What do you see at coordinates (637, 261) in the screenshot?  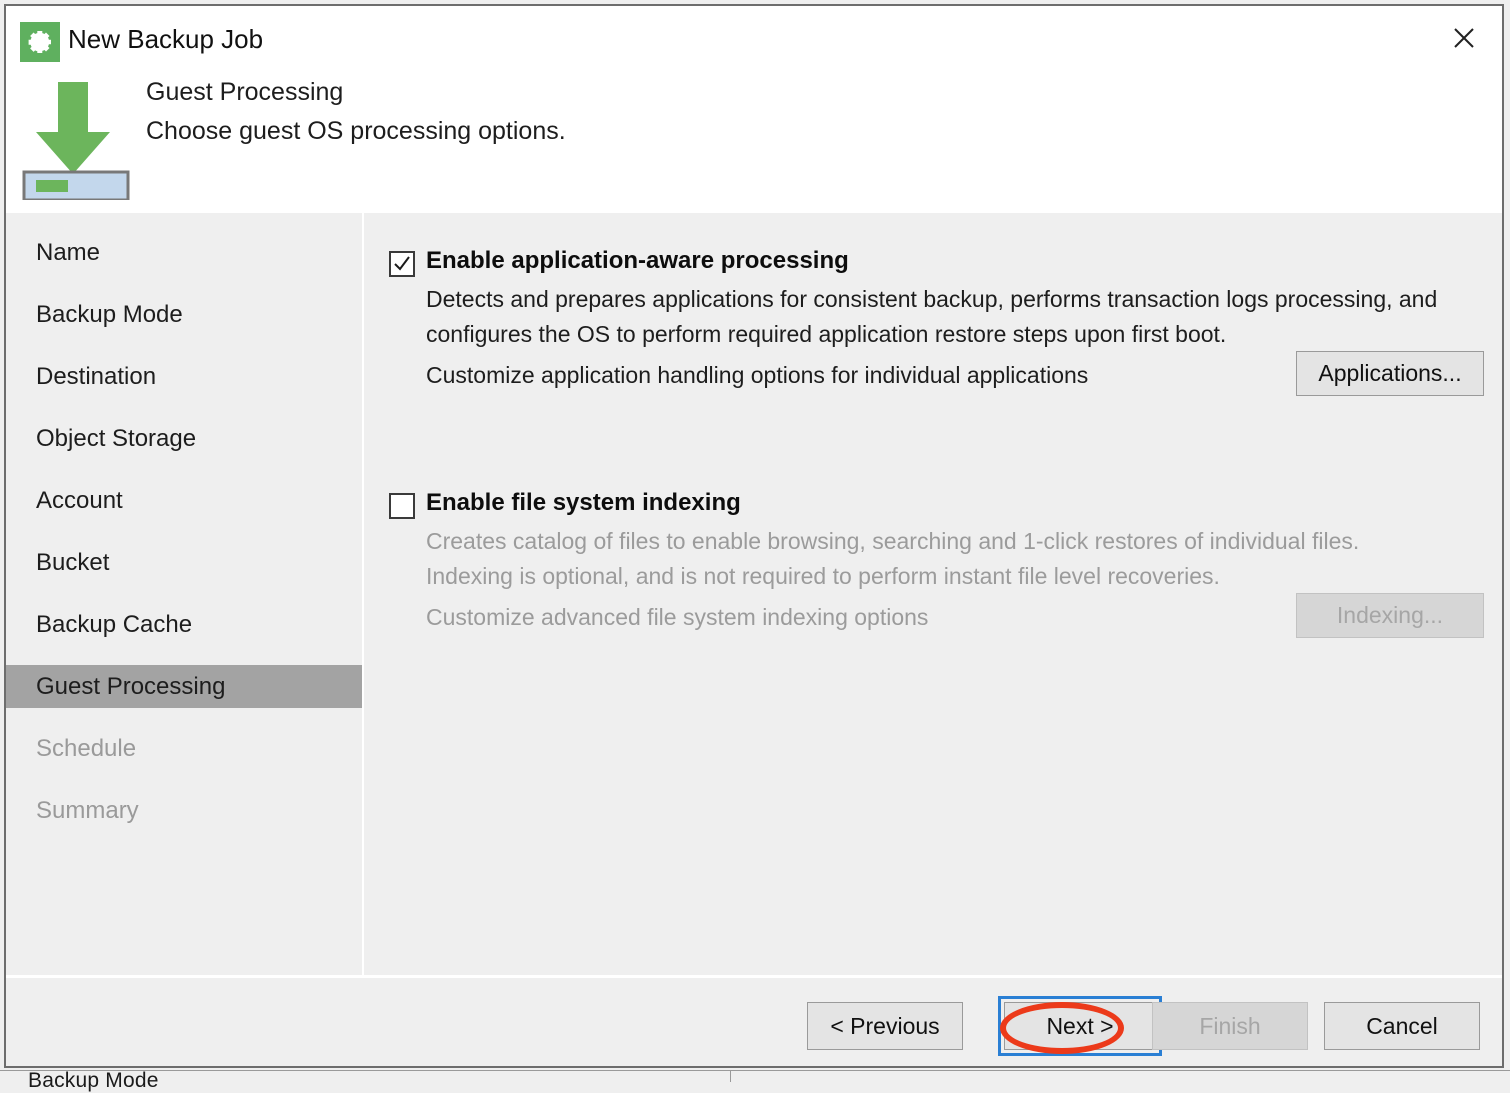 I see `enable-application-aware-processing-label: Enable application-aware processing` at bounding box center [637, 261].